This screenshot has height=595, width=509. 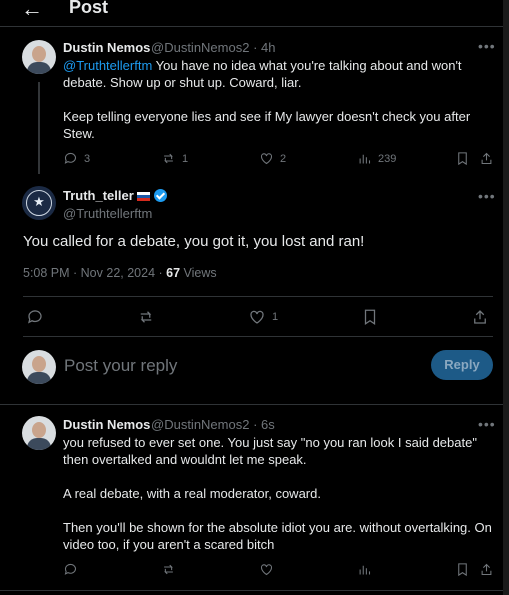 I want to click on like-button, so click(x=266, y=569).